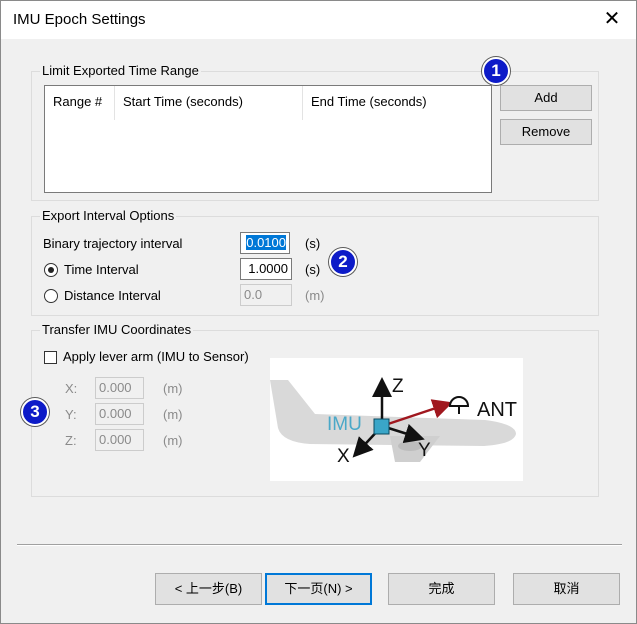  I want to click on distance-interval-unit: (m), so click(315, 295).